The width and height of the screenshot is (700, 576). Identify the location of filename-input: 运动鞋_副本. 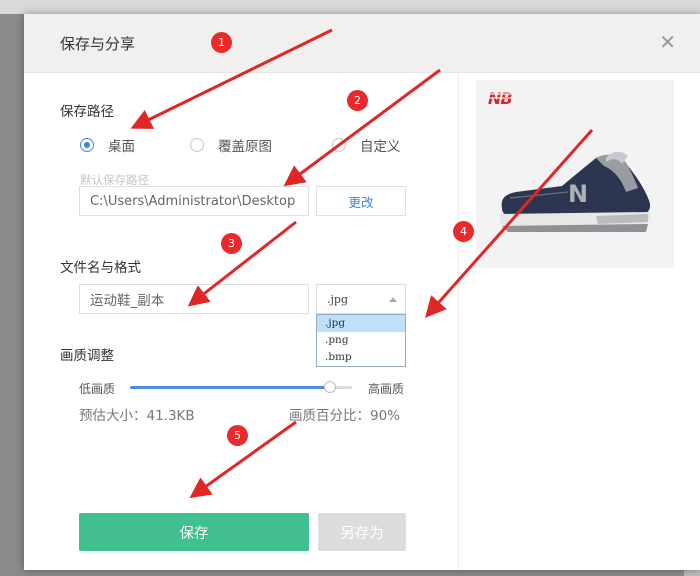
(194, 299).